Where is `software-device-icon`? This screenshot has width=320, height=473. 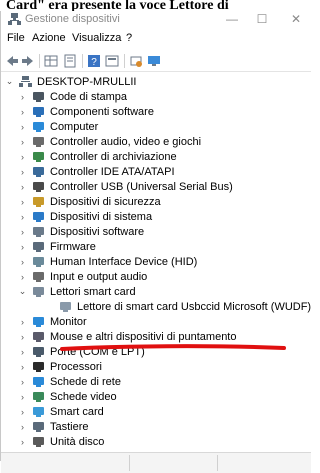
software-device-icon is located at coordinates (38, 232).